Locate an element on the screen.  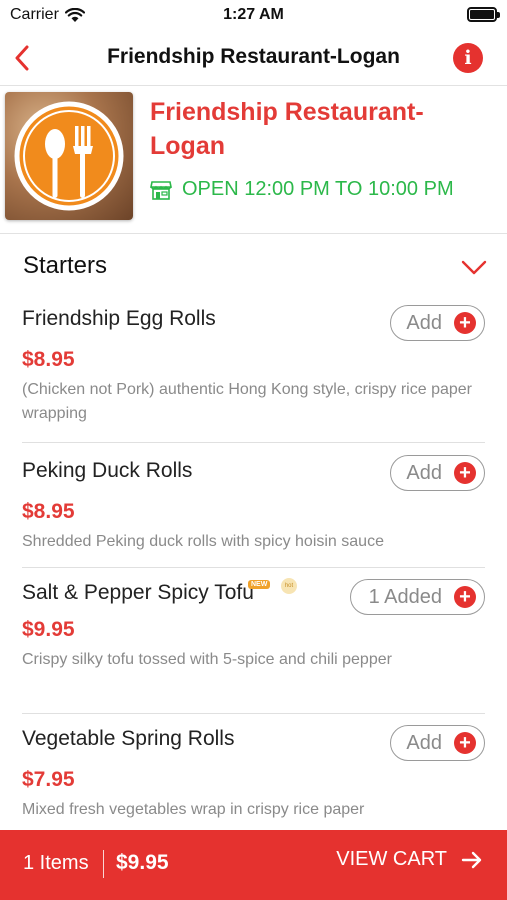
item-name: Friendship Egg Rolls is located at coordinates (119, 318).